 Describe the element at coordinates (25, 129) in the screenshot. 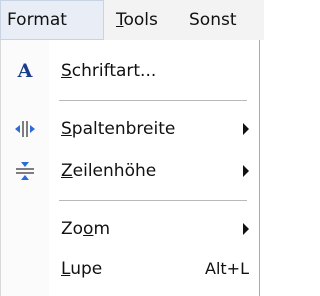

I see `column-width-icon` at that location.